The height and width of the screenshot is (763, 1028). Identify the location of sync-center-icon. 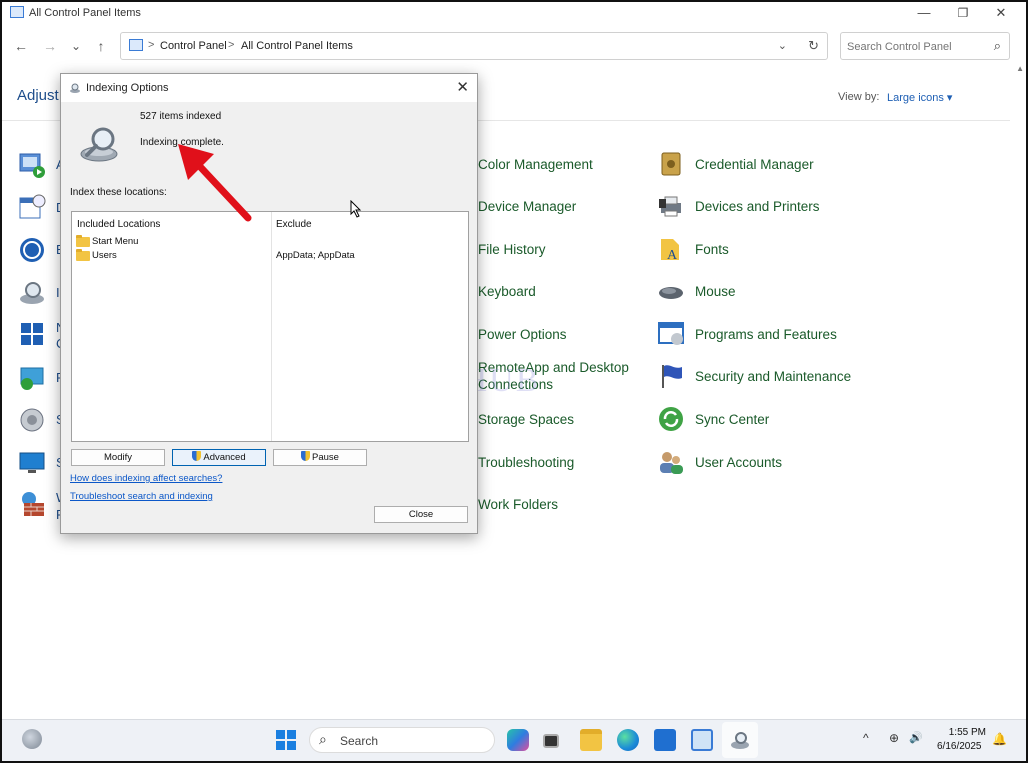
(671, 419).